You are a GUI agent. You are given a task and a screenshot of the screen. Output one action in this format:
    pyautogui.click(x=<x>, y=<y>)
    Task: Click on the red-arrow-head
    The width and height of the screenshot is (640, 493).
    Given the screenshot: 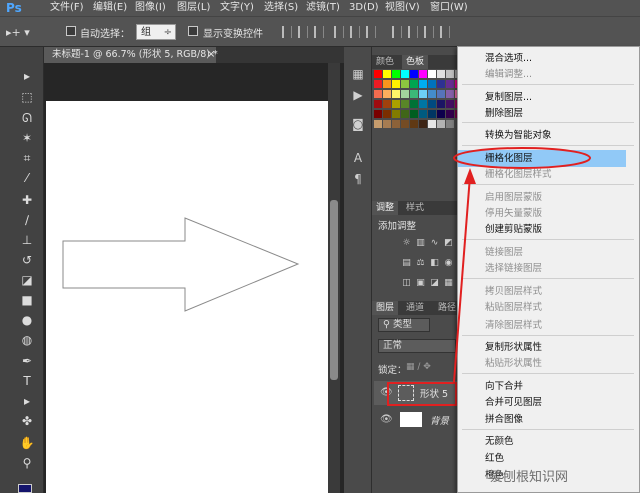 What is the action you would take?
    pyautogui.click(x=470, y=176)
    